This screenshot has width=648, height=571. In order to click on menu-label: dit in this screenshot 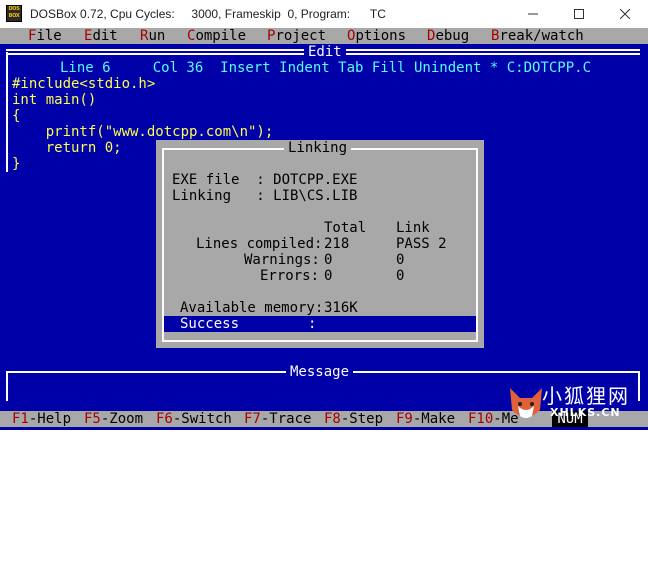, I will do `click(105, 36)`.